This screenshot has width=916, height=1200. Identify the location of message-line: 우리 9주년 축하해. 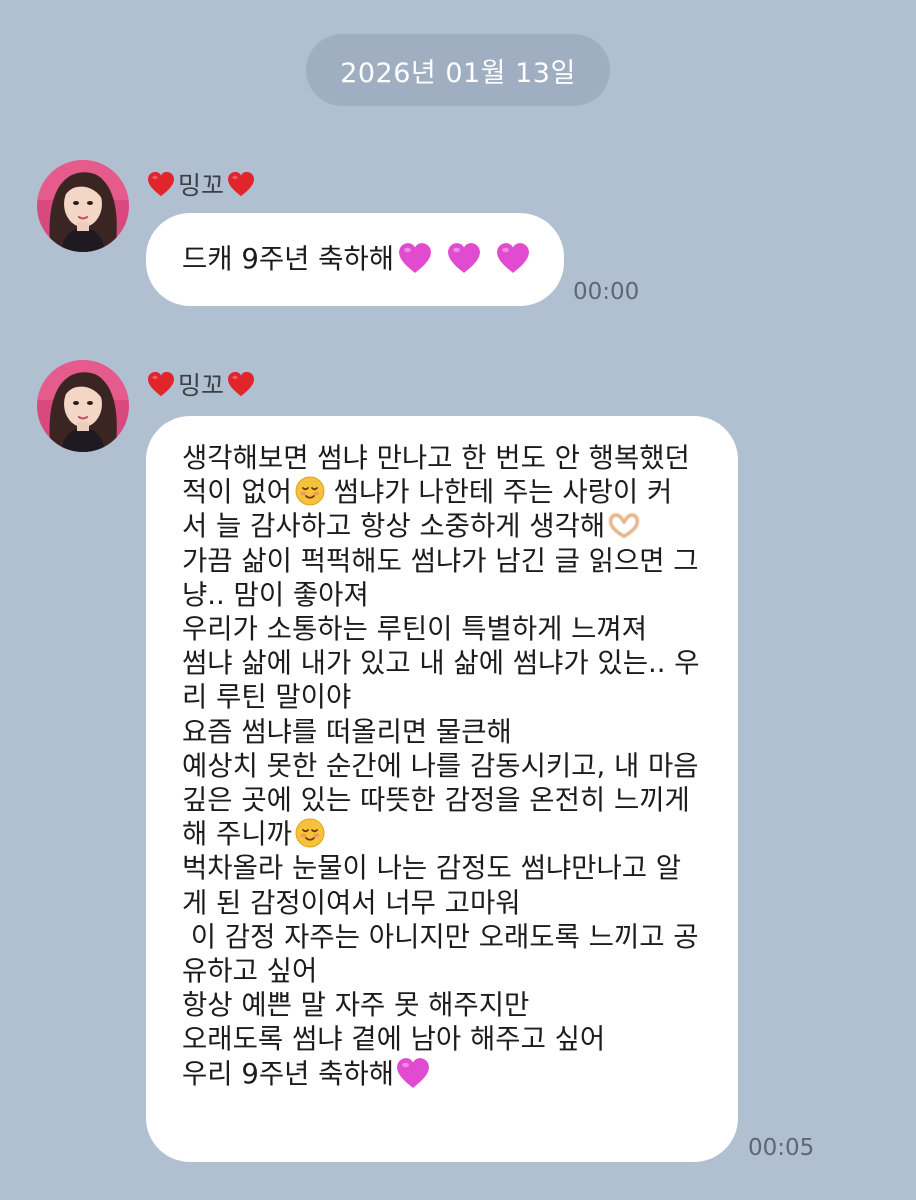
(450, 1074).